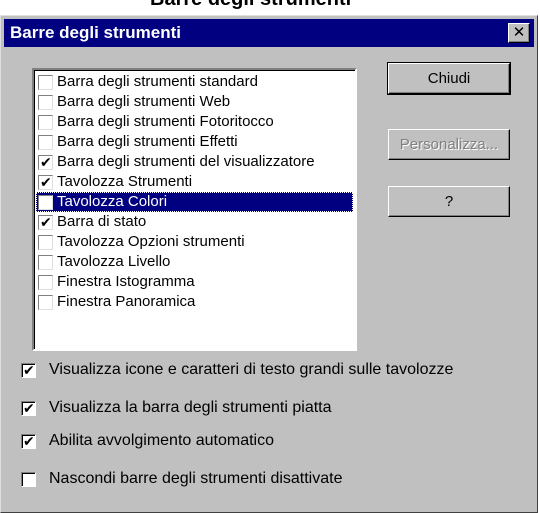 The height and width of the screenshot is (513, 540). I want to click on list-item: Tavolozza Livello, so click(194, 262).